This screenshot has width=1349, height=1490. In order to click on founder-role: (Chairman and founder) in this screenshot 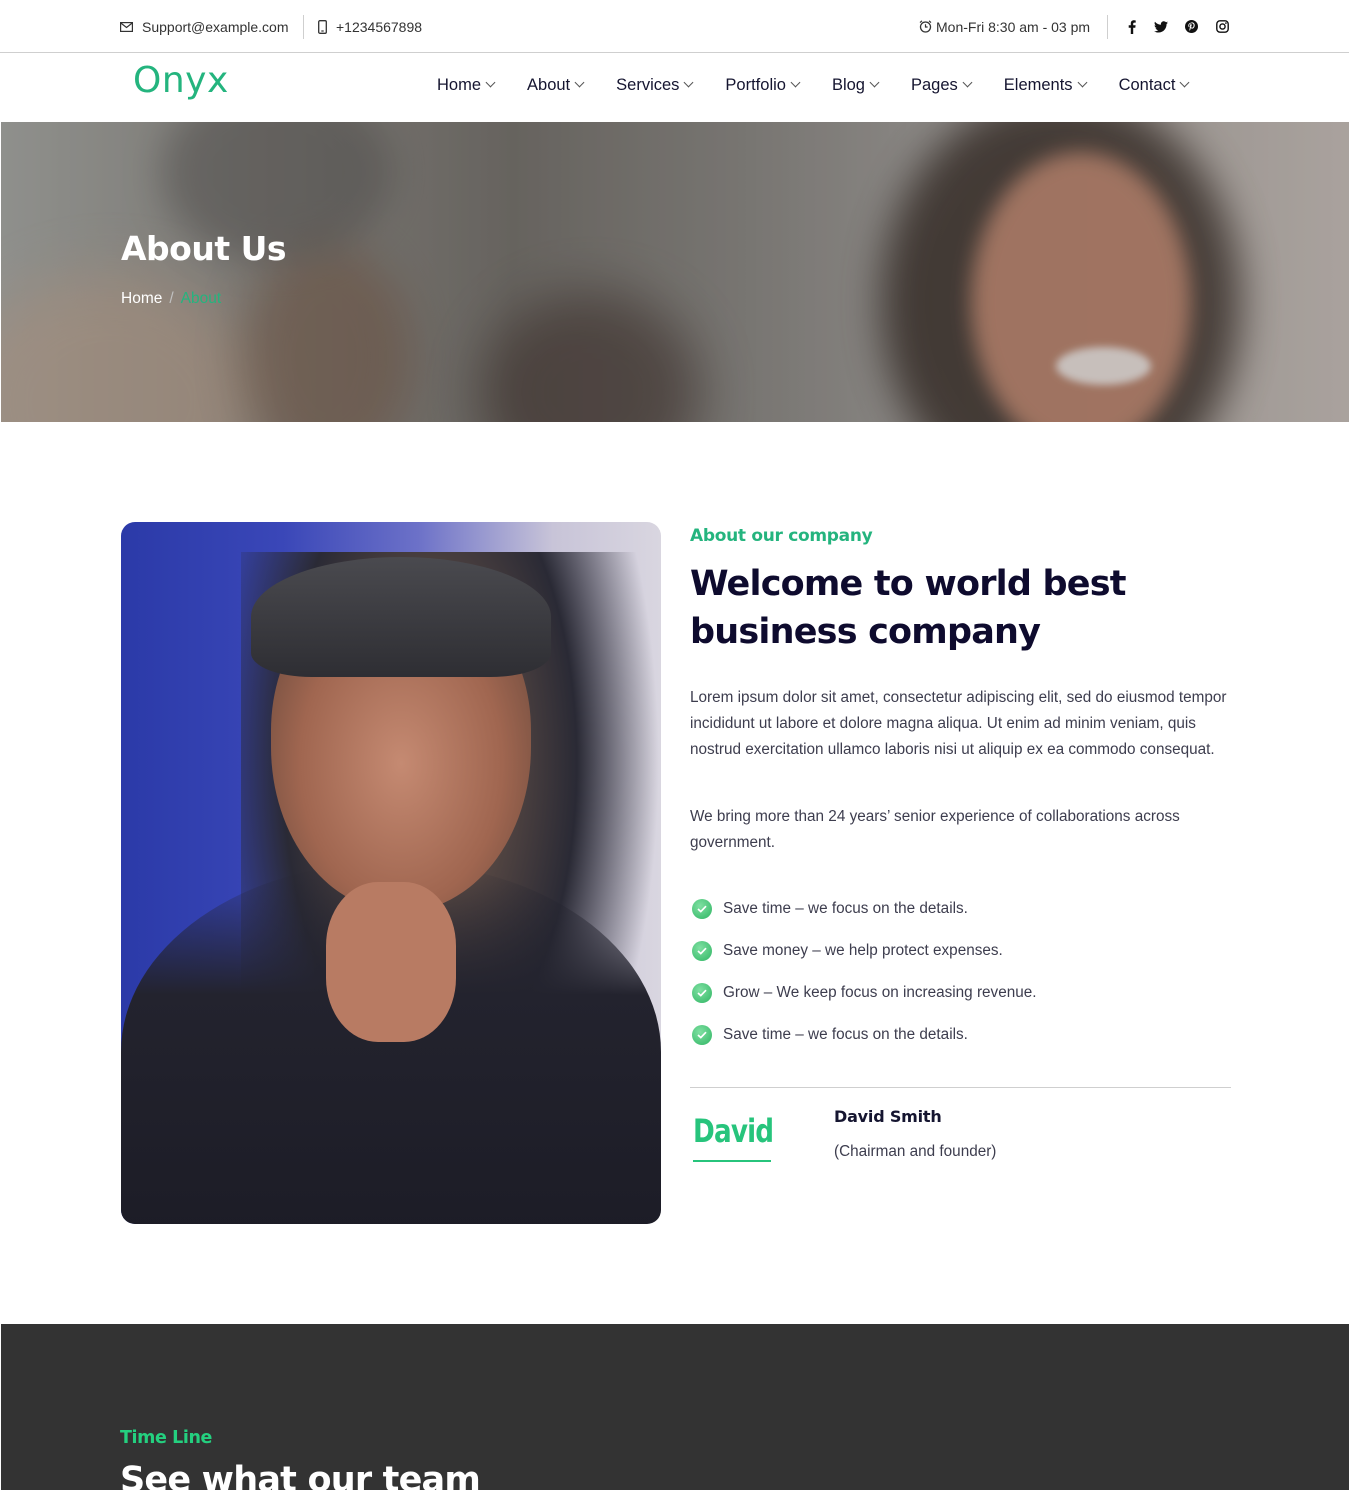, I will do `click(915, 1151)`.